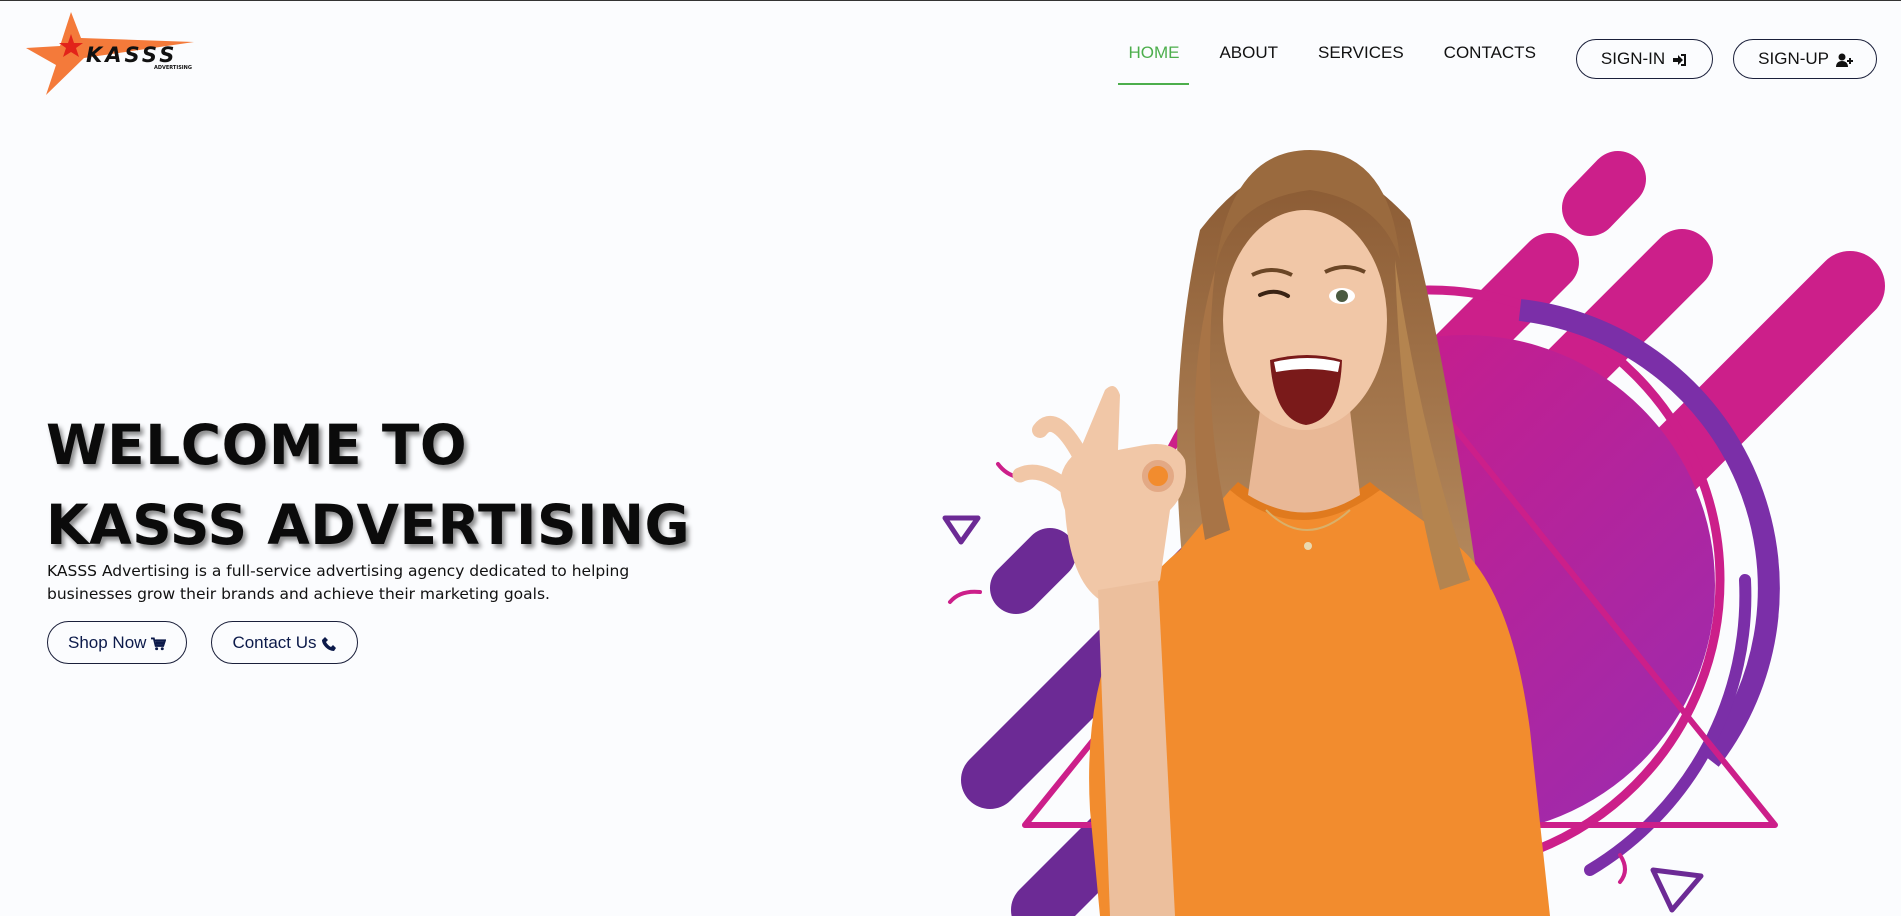  I want to click on sign-up-button: SIGN-UP, so click(1805, 59).